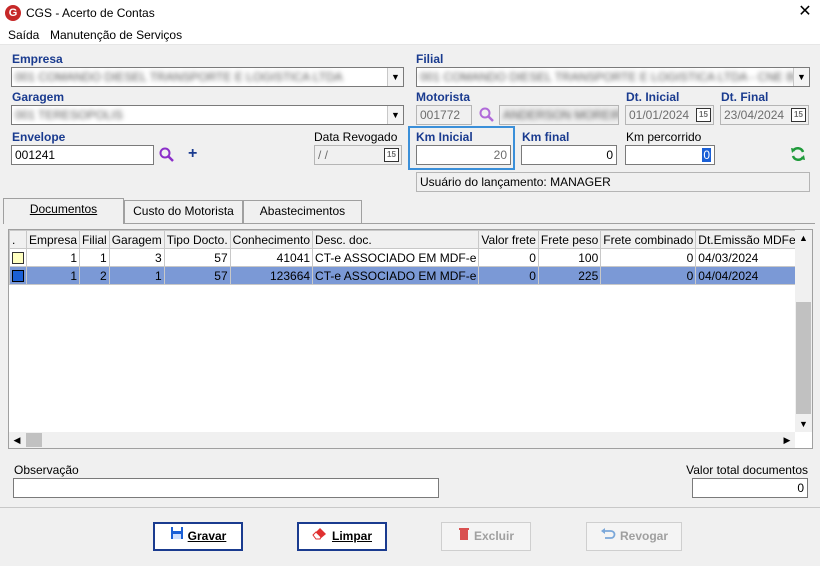 This screenshot has height=566, width=820. Describe the element at coordinates (463, 155) in the screenshot. I see `km-inicial-field: 20` at that location.